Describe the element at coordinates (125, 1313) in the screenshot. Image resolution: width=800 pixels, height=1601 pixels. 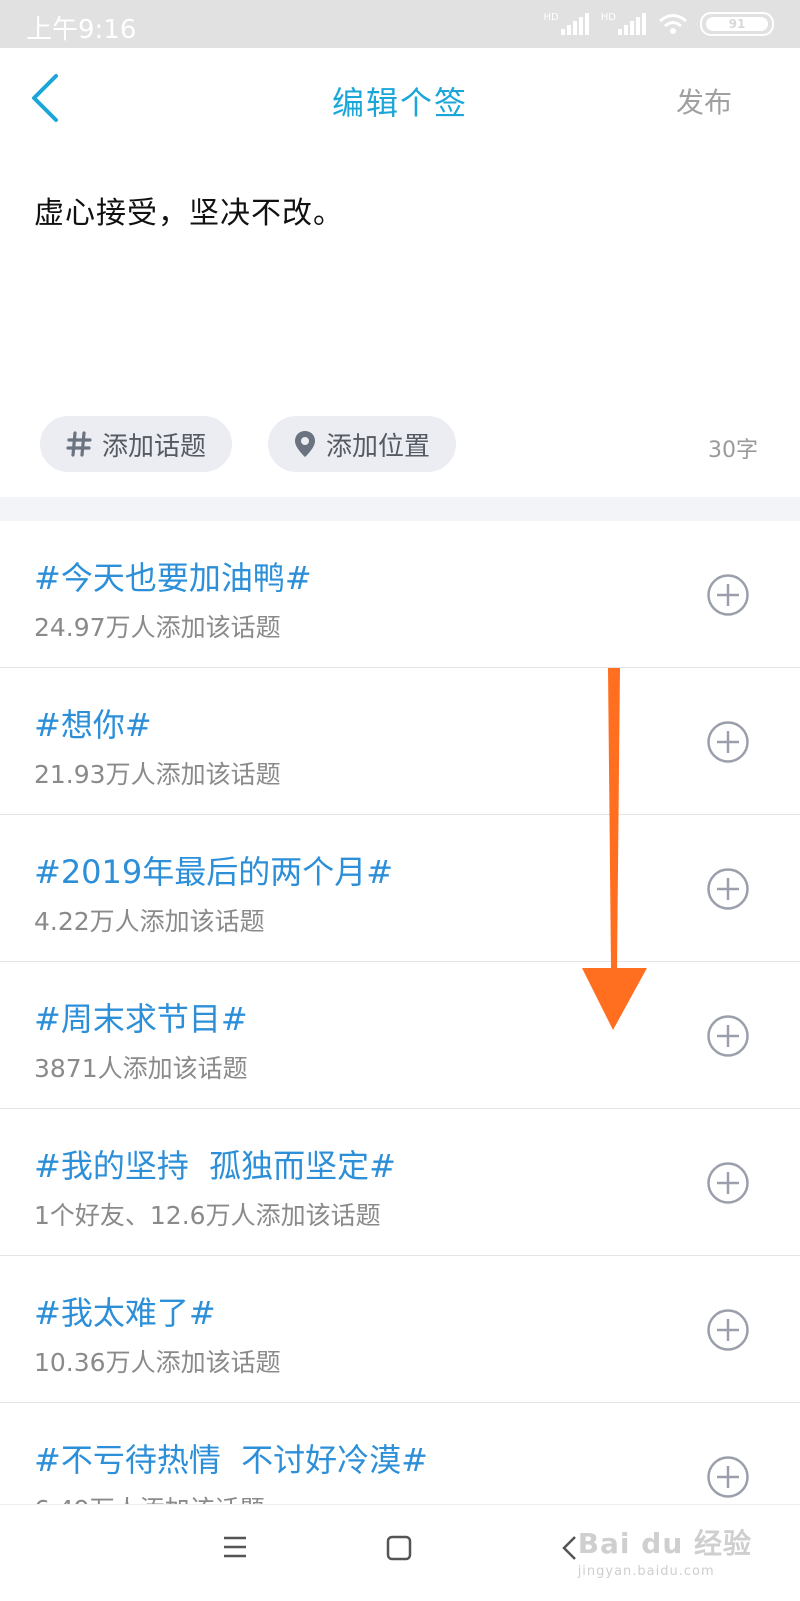
I see `topic-title: #我太难了#` at that location.